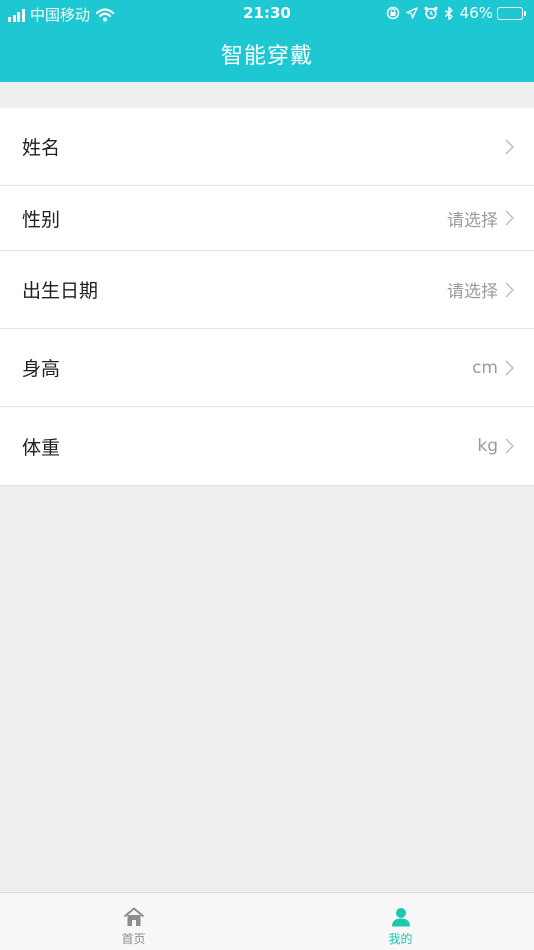 The image size is (534, 950). Describe the element at coordinates (476, 13) in the screenshot. I see `battery-percent: 46%` at that location.